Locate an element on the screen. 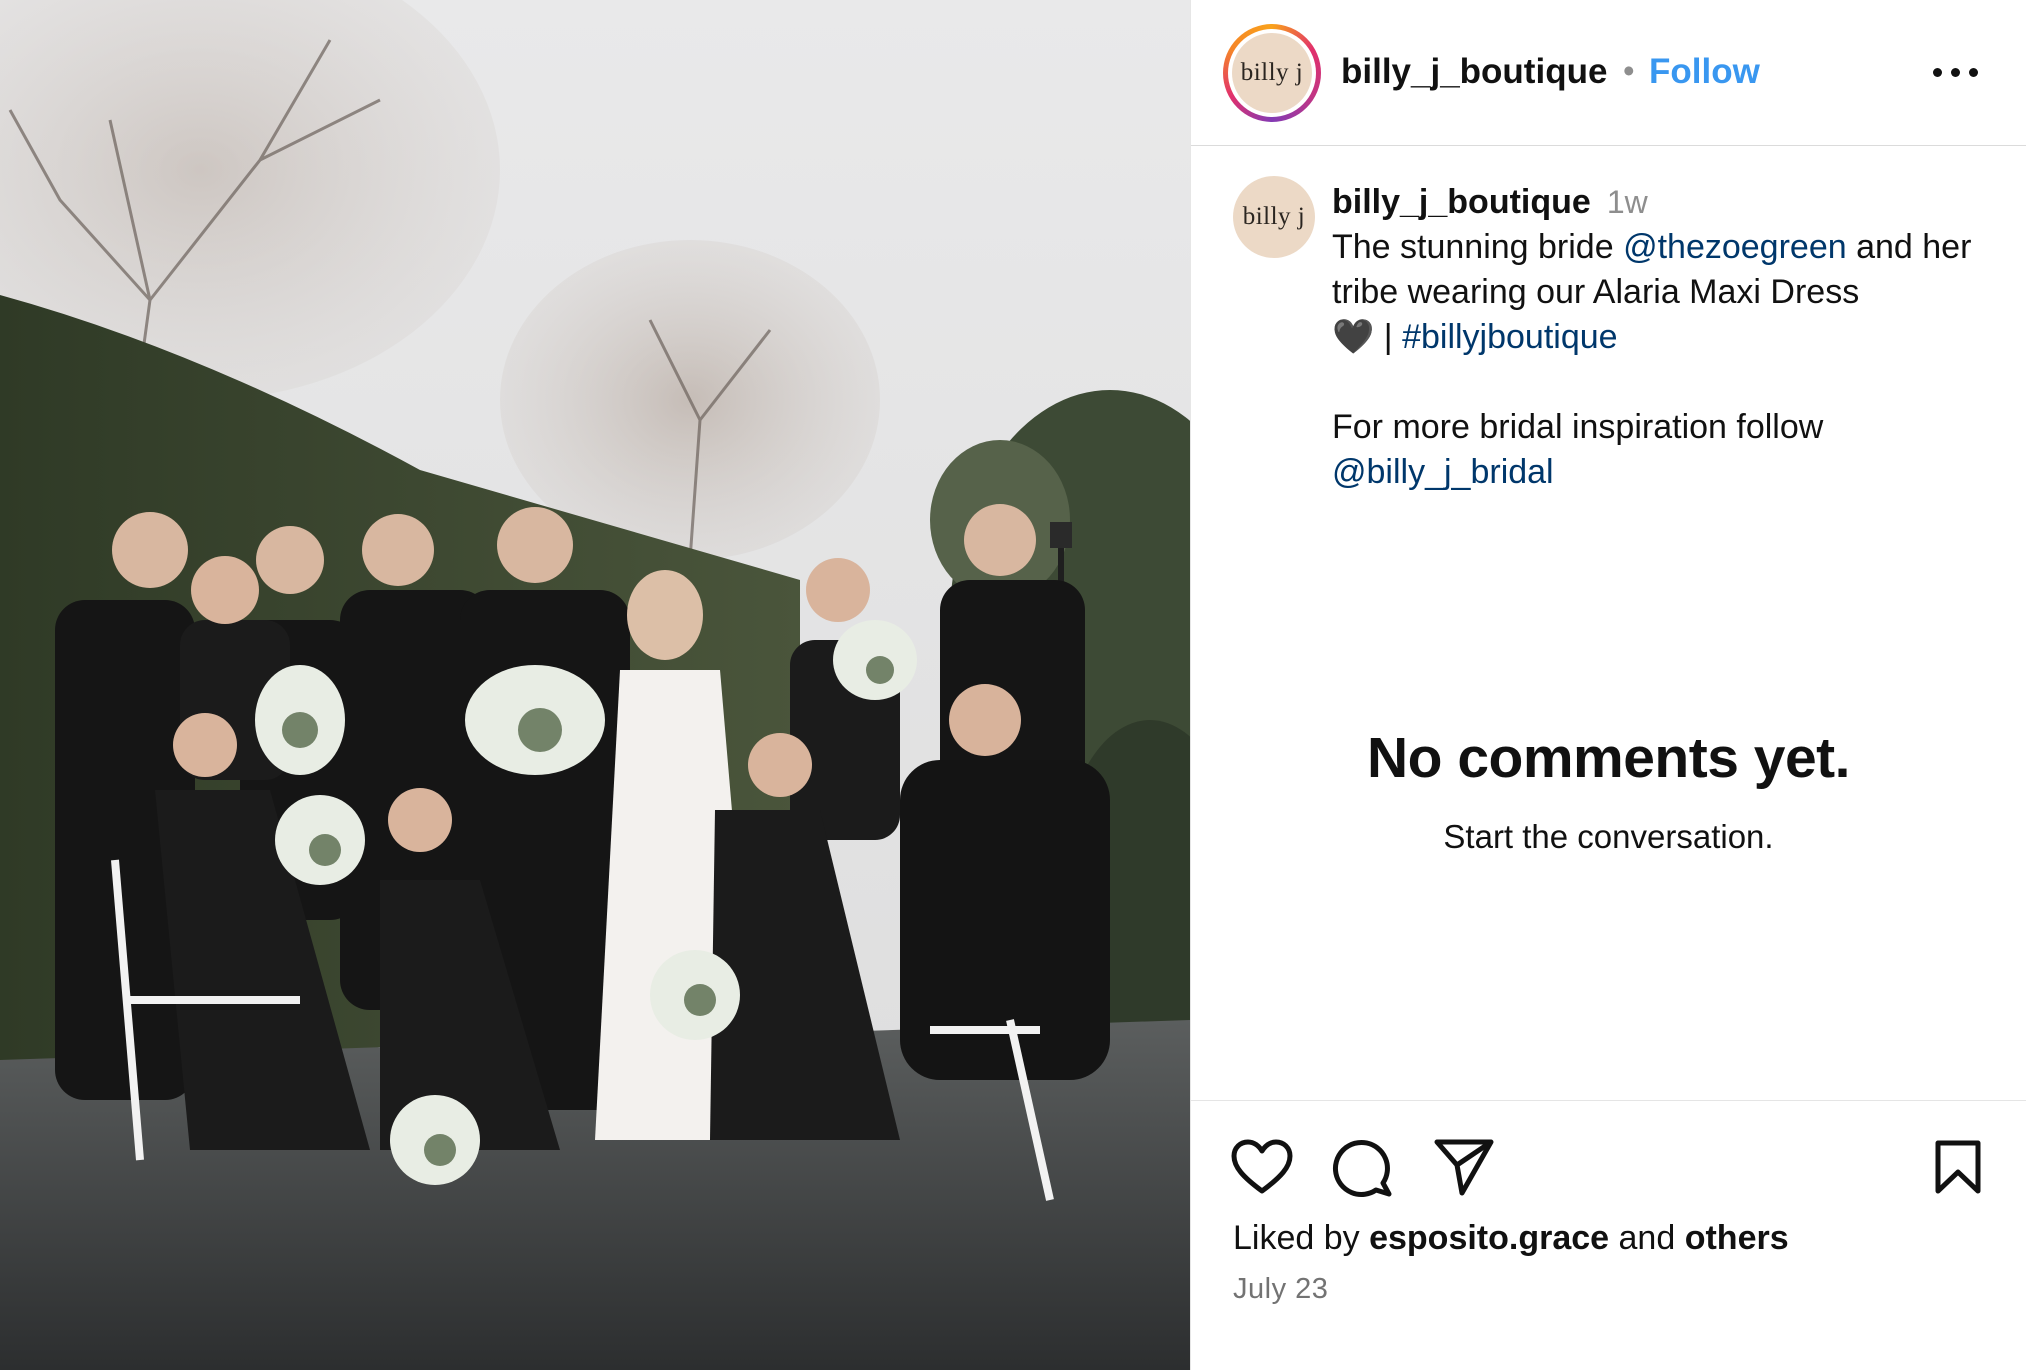  story-avatar: billy j is located at coordinates (1272, 73).